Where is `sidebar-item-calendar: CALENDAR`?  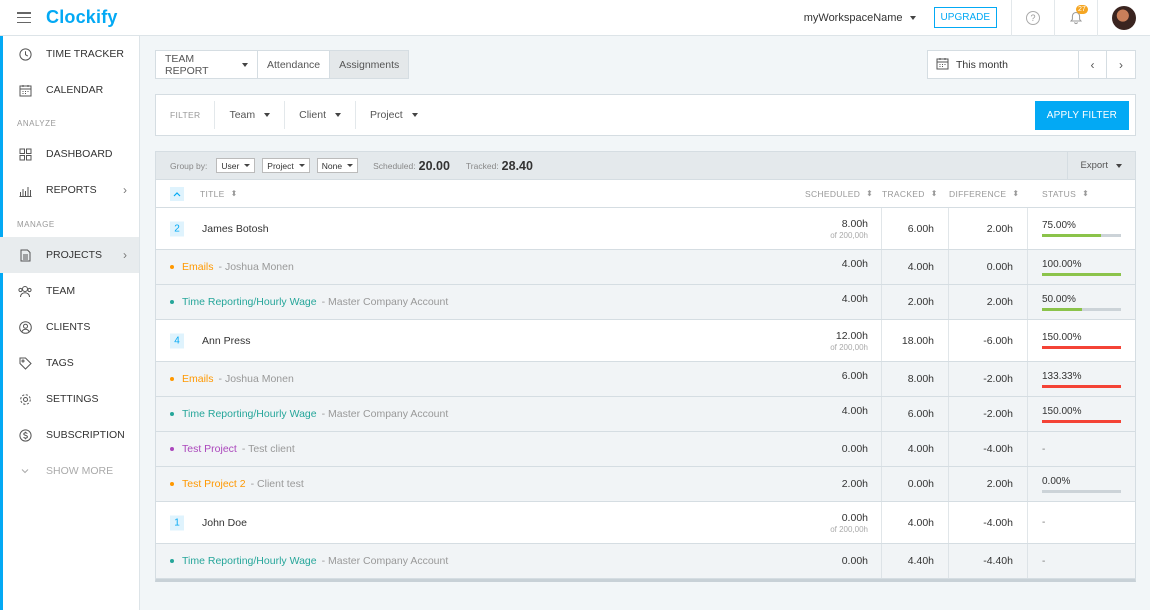 sidebar-item-calendar: CALENDAR is located at coordinates (69, 90).